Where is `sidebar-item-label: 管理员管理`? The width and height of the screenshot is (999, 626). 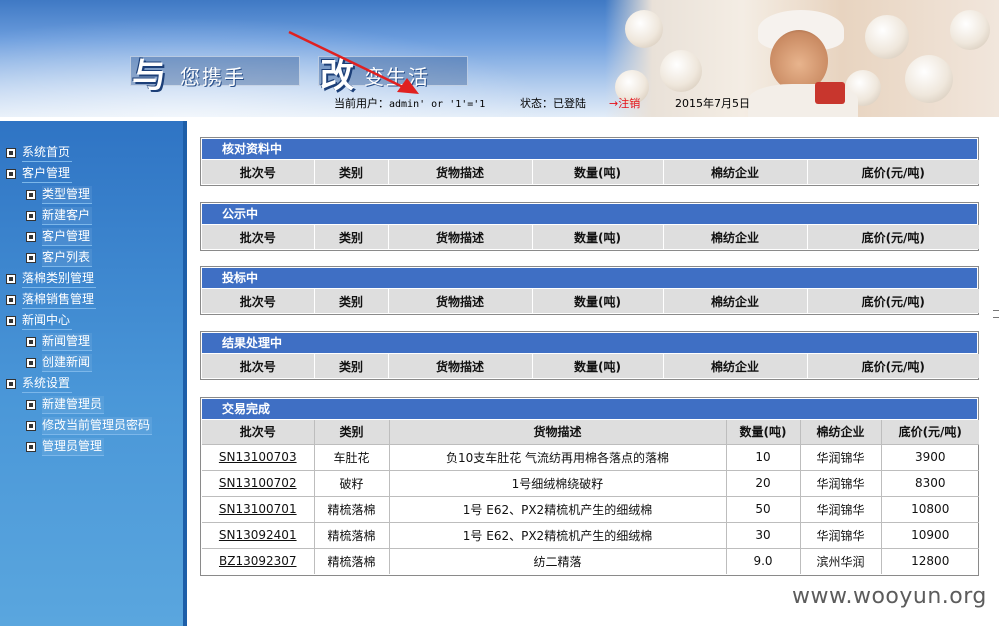 sidebar-item-label: 管理员管理 is located at coordinates (73, 446).